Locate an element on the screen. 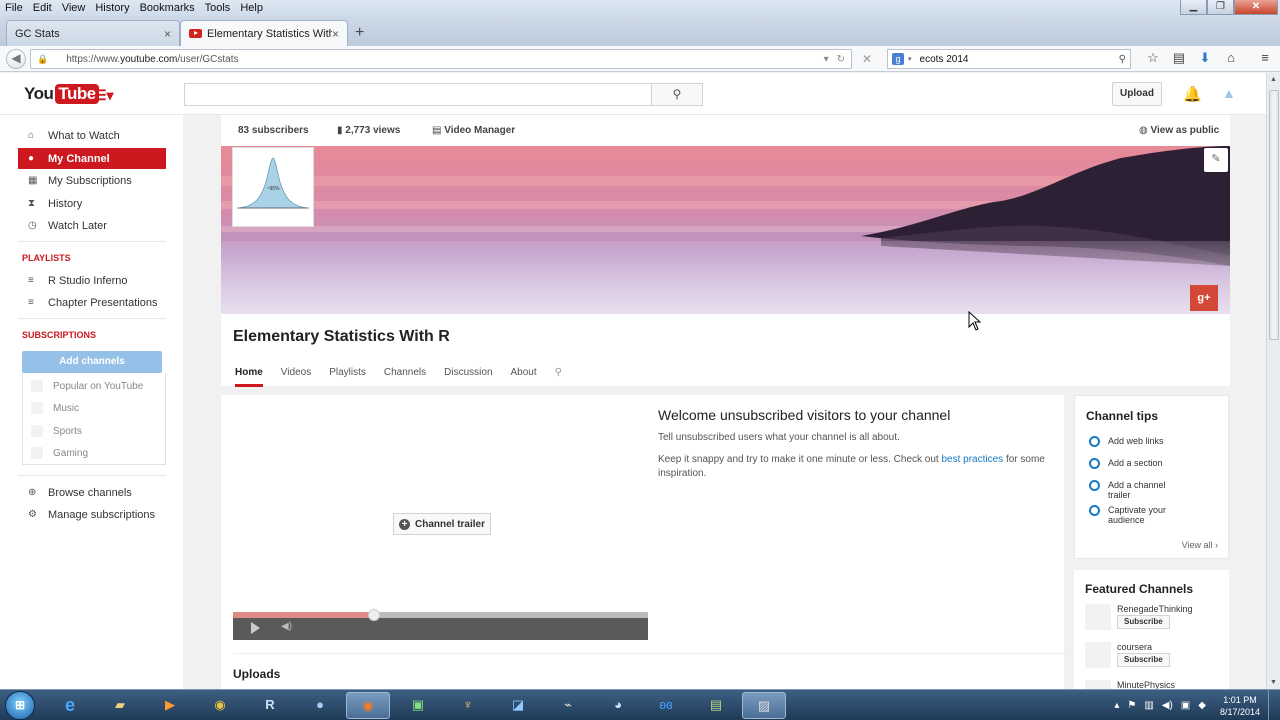  bookmark-star-icon: ☆ is located at coordinates (1153, 58).